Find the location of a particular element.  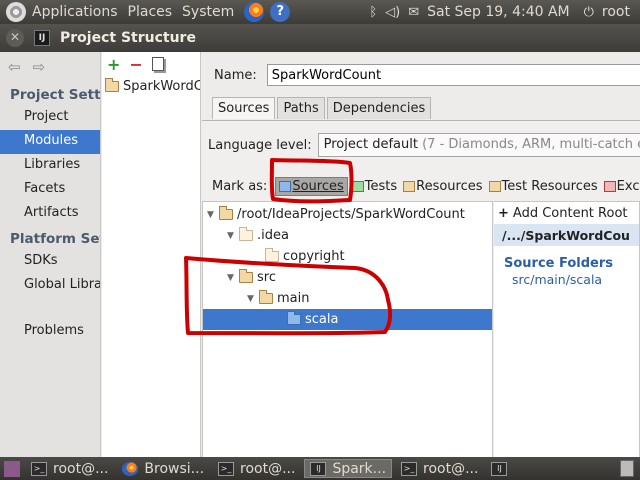

tree-row-label: scala is located at coordinates (322, 319).